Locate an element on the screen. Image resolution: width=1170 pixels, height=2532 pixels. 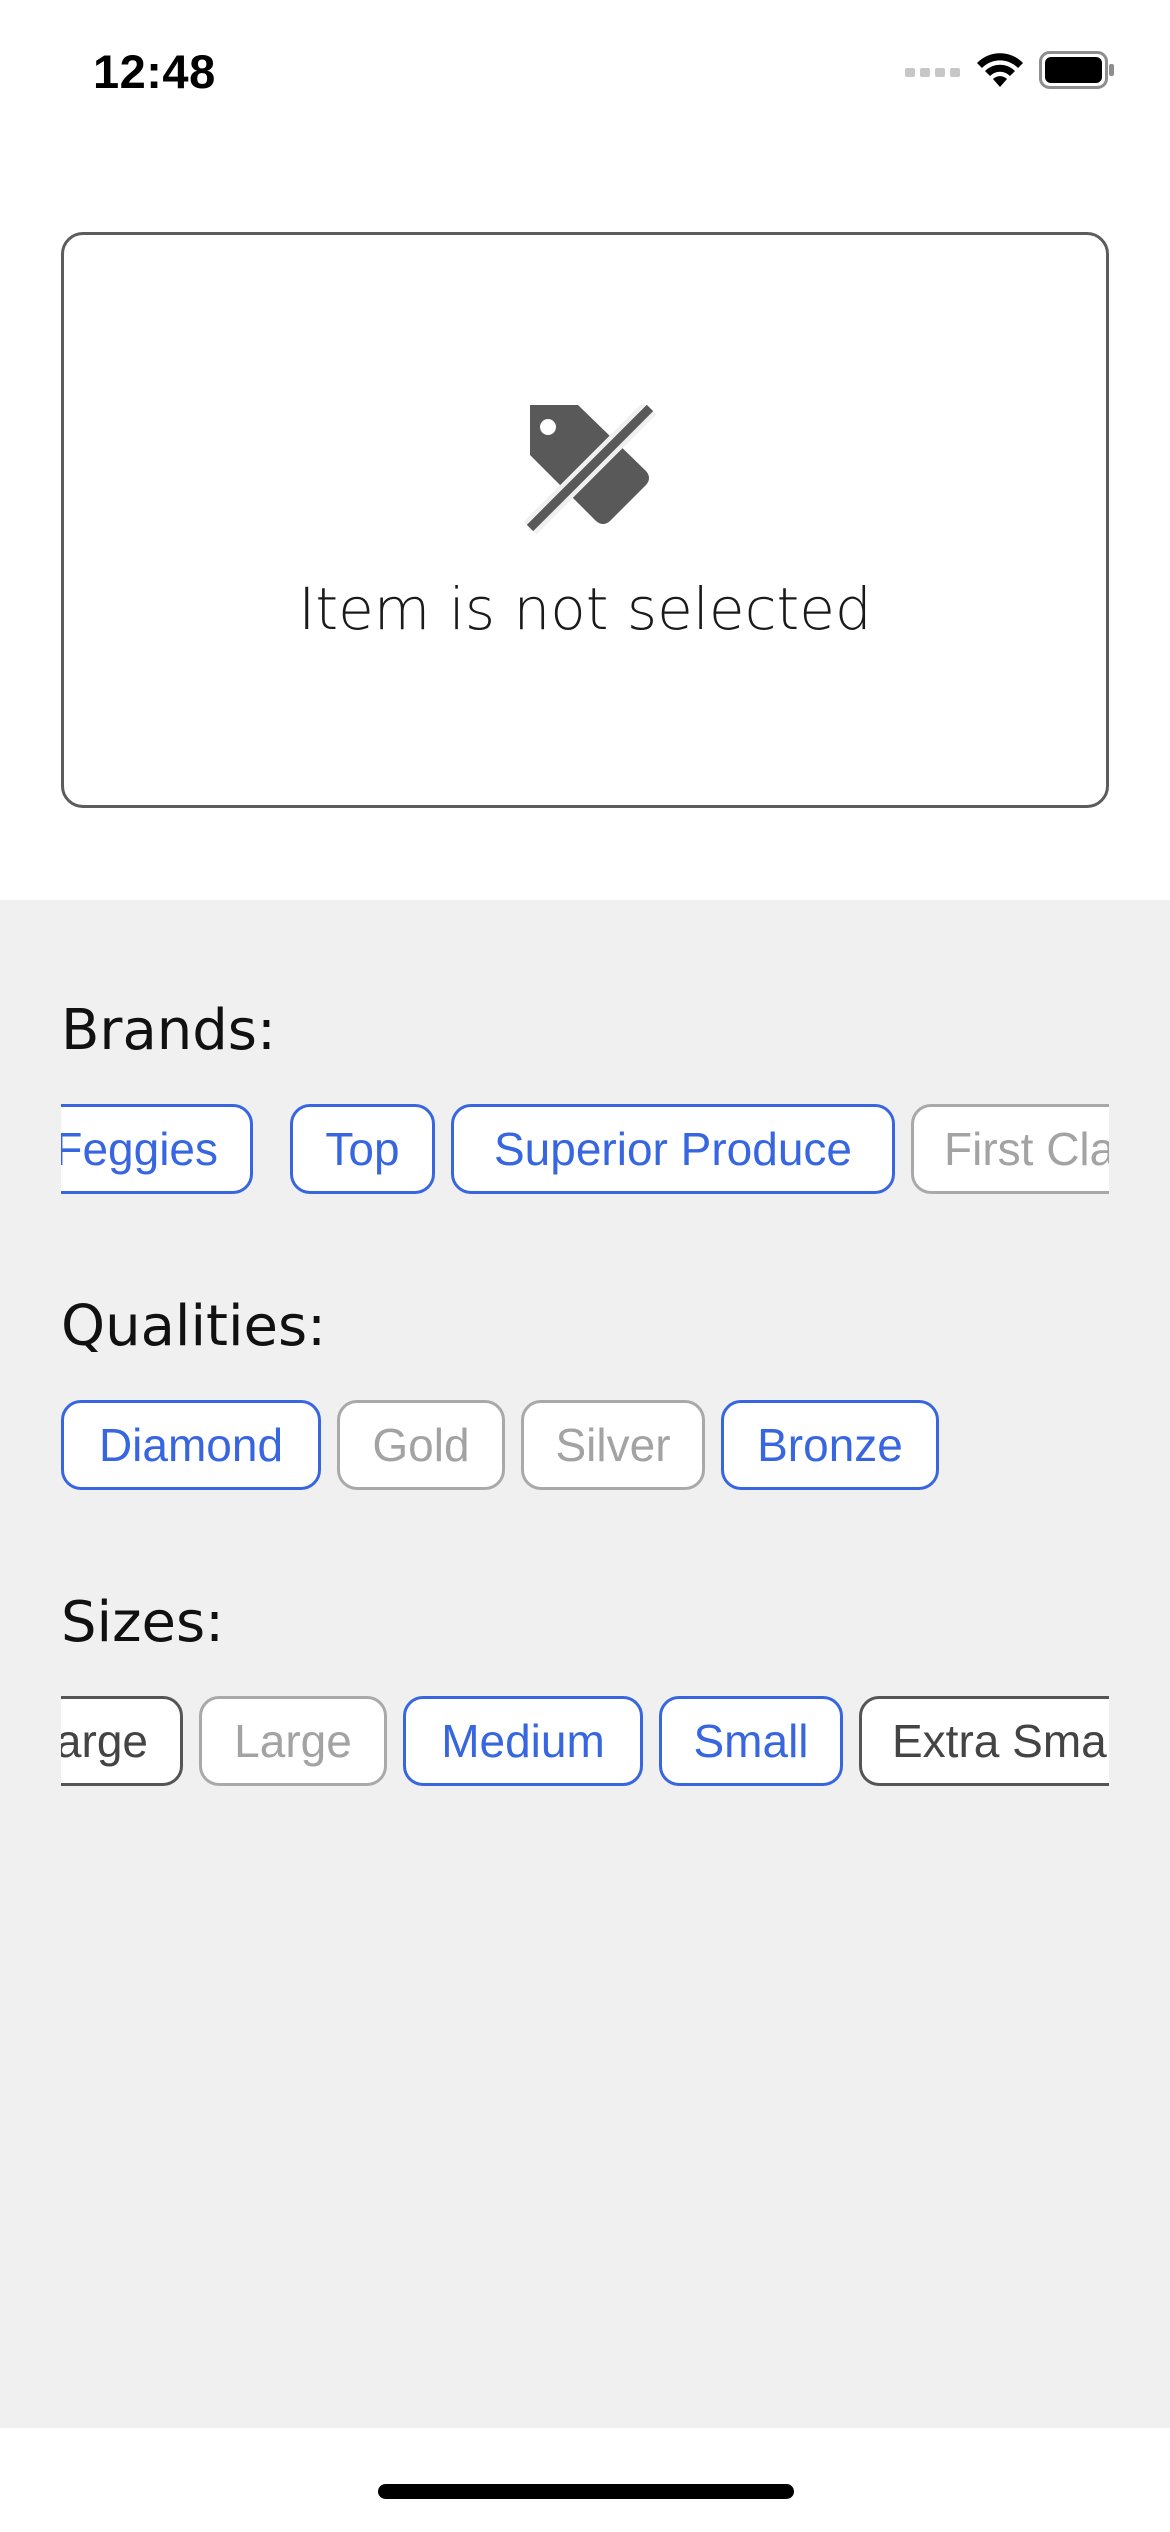
chip-quality-silver: Silver is located at coordinates (613, 1445).